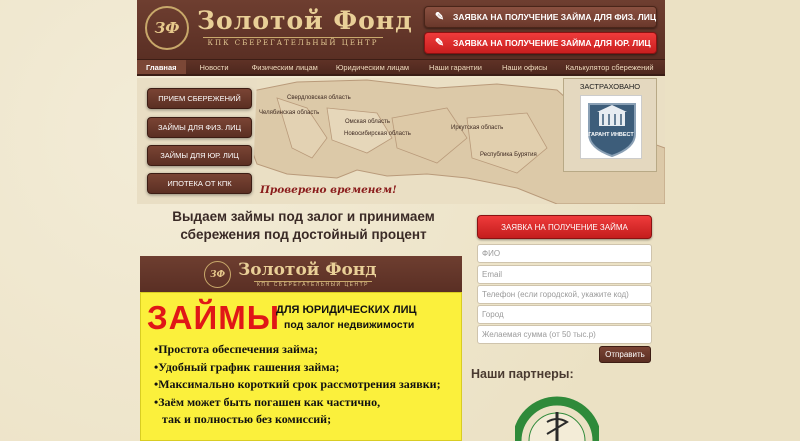 This screenshot has width=800, height=441. What do you see at coordinates (303, 234) in the screenshot?
I see `headline-line-2: сбережения под достойный процент` at bounding box center [303, 234].